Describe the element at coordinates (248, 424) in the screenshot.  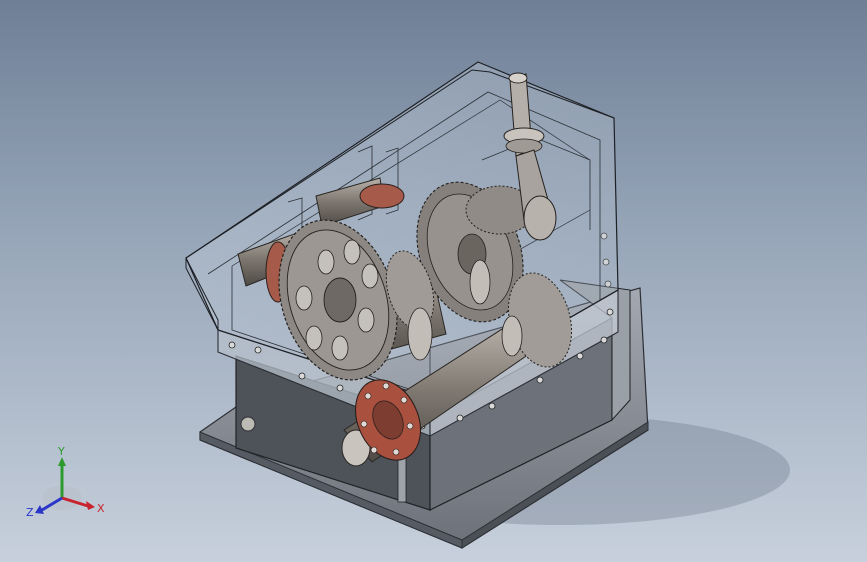
I see `drain-plug` at that location.